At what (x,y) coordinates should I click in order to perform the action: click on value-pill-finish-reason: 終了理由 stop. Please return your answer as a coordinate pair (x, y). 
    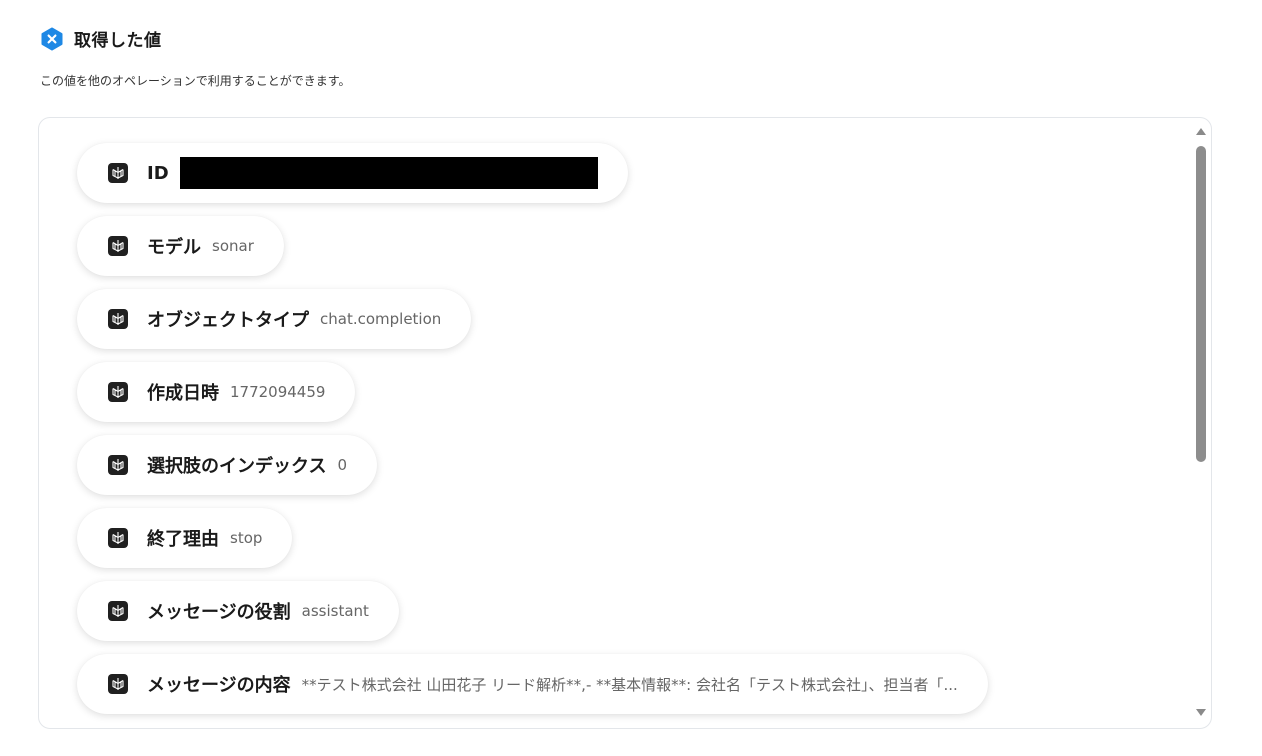
    Looking at the image, I should click on (185, 538).